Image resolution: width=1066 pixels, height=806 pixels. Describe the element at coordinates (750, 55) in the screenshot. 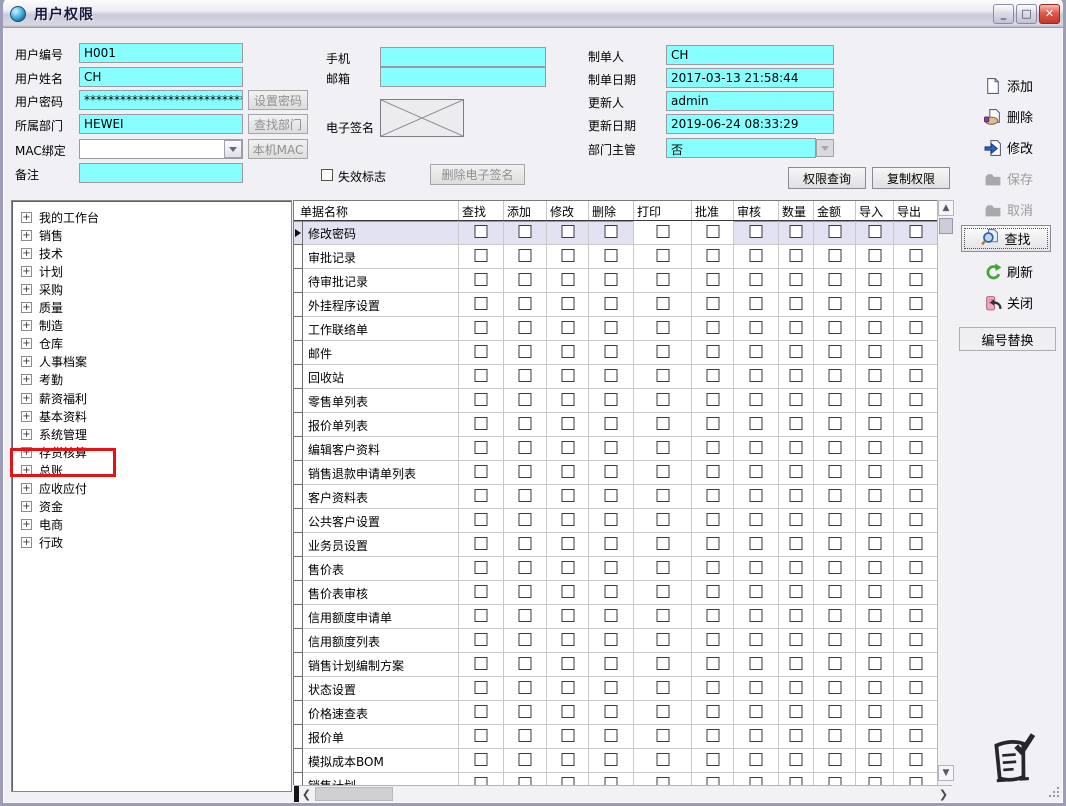

I see `field-制单人: CH` at that location.